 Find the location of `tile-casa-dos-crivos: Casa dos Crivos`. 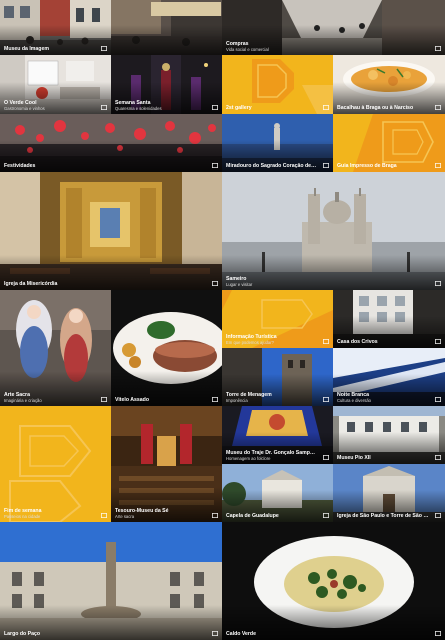

tile-casa-dos-crivos: Casa dos Crivos is located at coordinates (389, 319).